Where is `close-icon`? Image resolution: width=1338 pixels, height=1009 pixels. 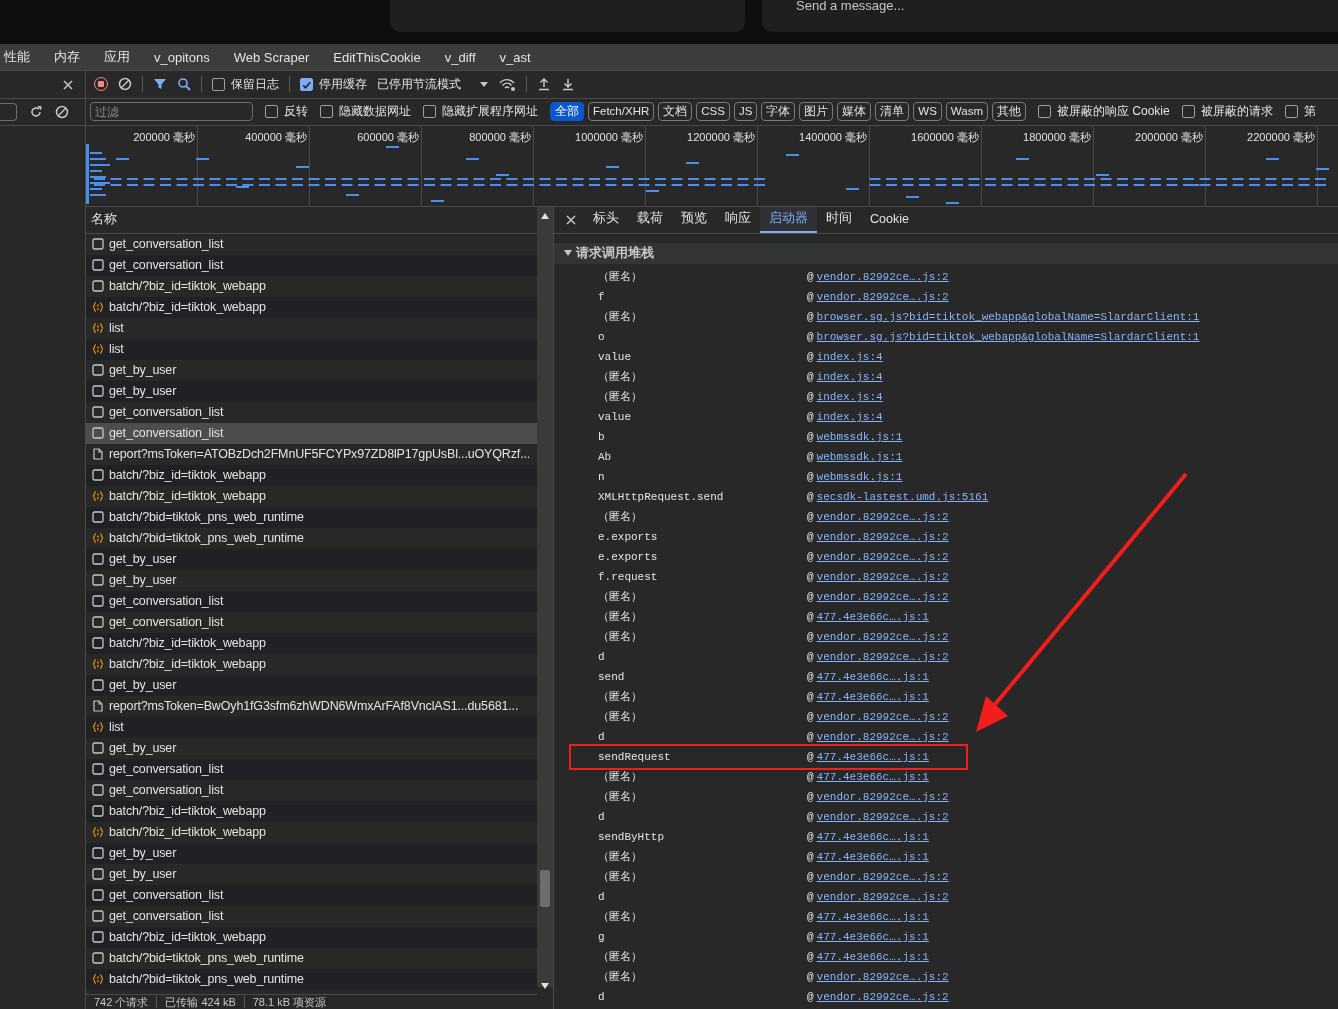
close-icon is located at coordinates (68, 84).